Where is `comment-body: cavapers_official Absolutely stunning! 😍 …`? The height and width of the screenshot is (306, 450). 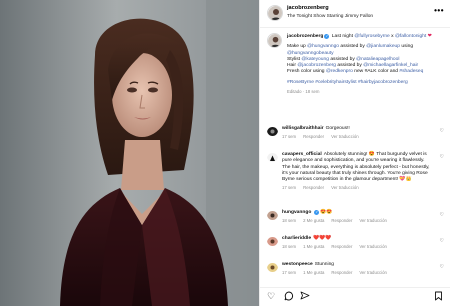
comment-body: cavapers_official Absolutely stunning! 😍 … is located at coordinates (356, 171).